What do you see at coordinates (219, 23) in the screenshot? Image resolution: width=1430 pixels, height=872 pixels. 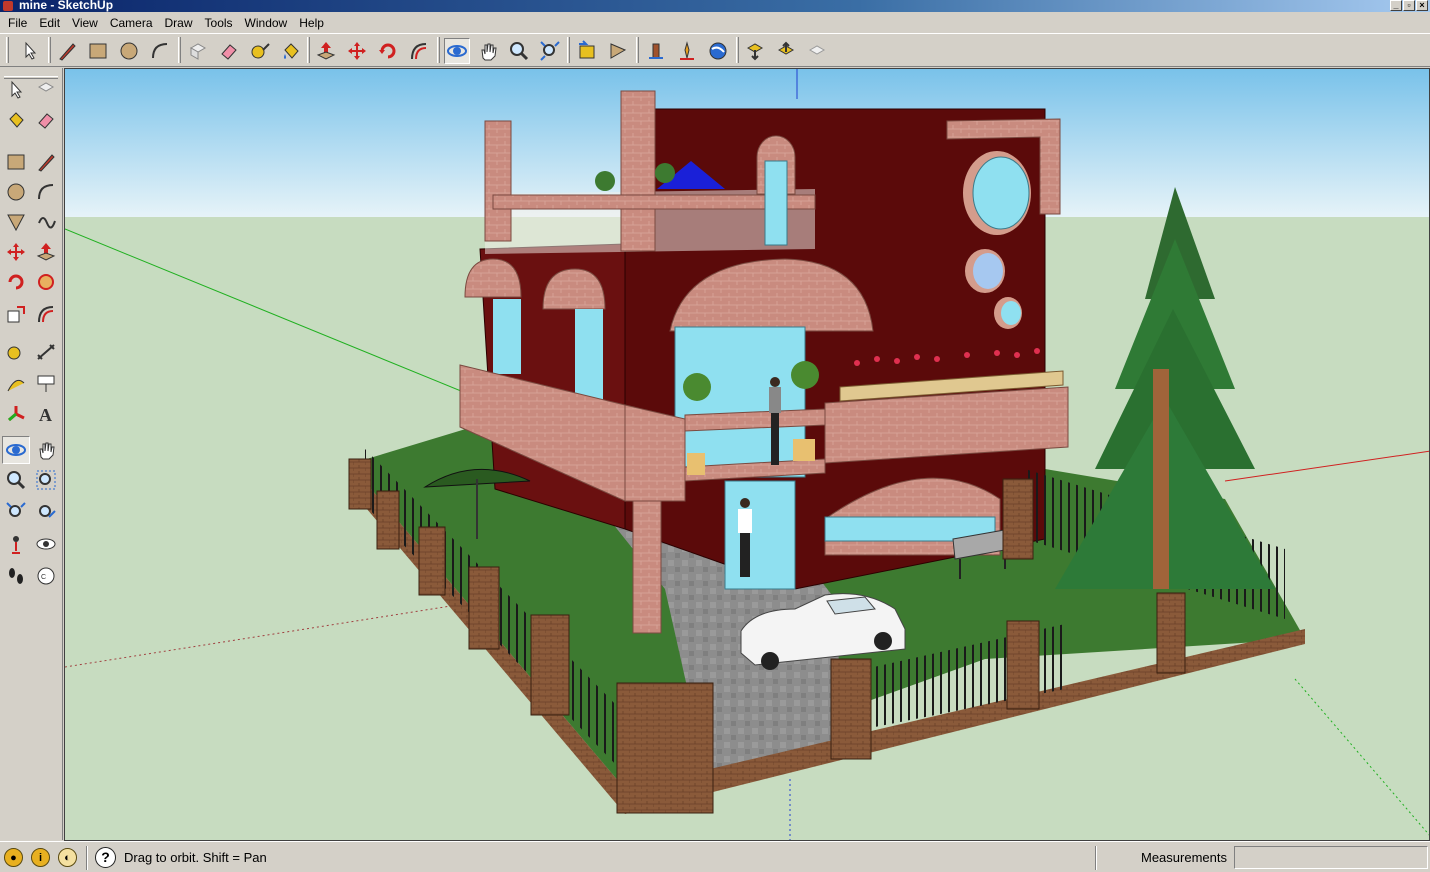 I see `menu-tools: Tools` at bounding box center [219, 23].